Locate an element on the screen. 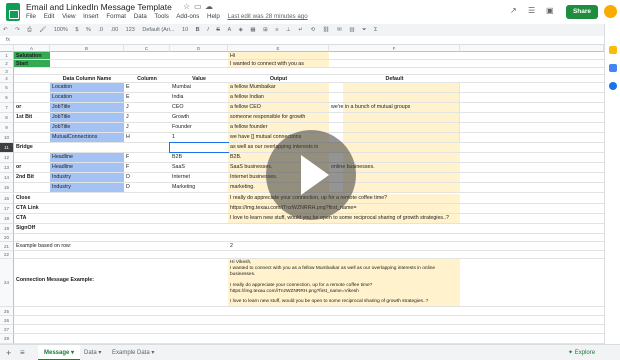 The height and width of the screenshot is (360, 620). more-formats-button: 123 is located at coordinates (130, 30).